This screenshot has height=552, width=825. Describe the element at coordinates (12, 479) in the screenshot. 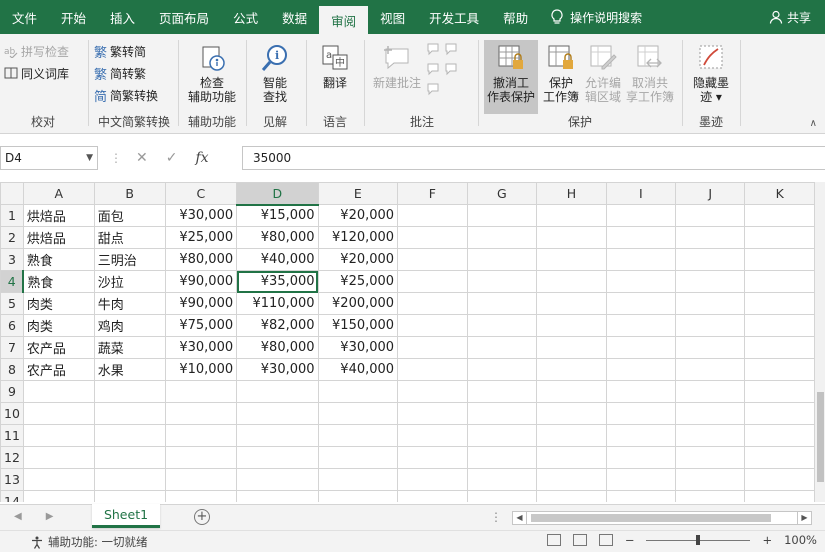

I see `row-header: 13` at that location.